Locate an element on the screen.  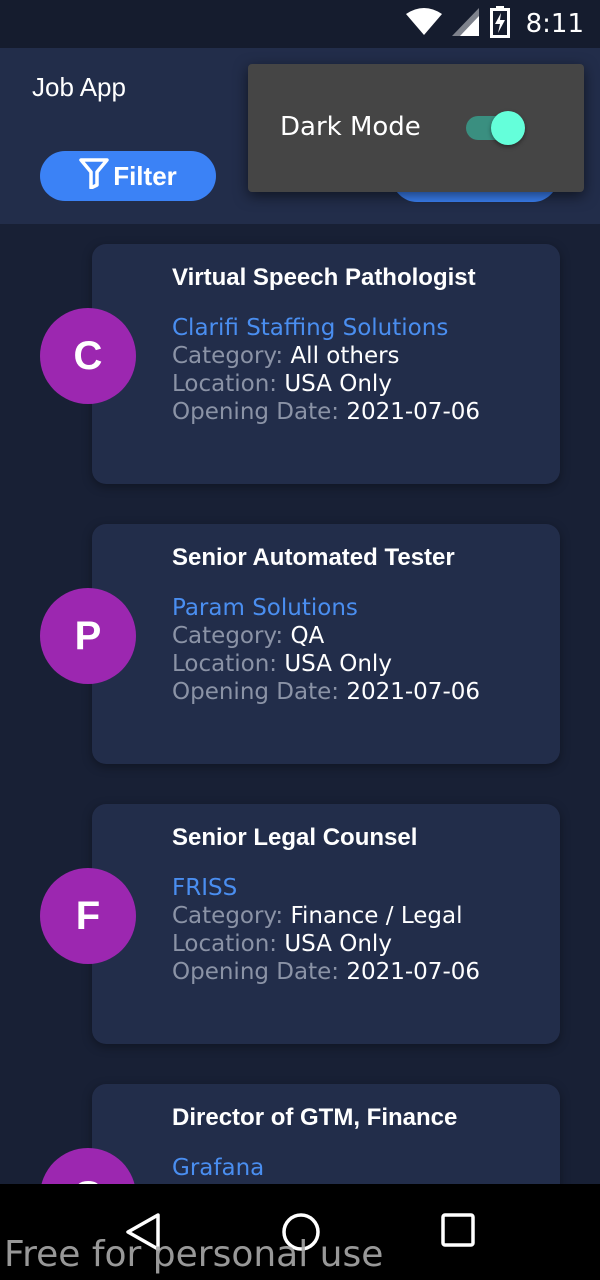
dark-mode-label: Dark Mode is located at coordinates (350, 127).